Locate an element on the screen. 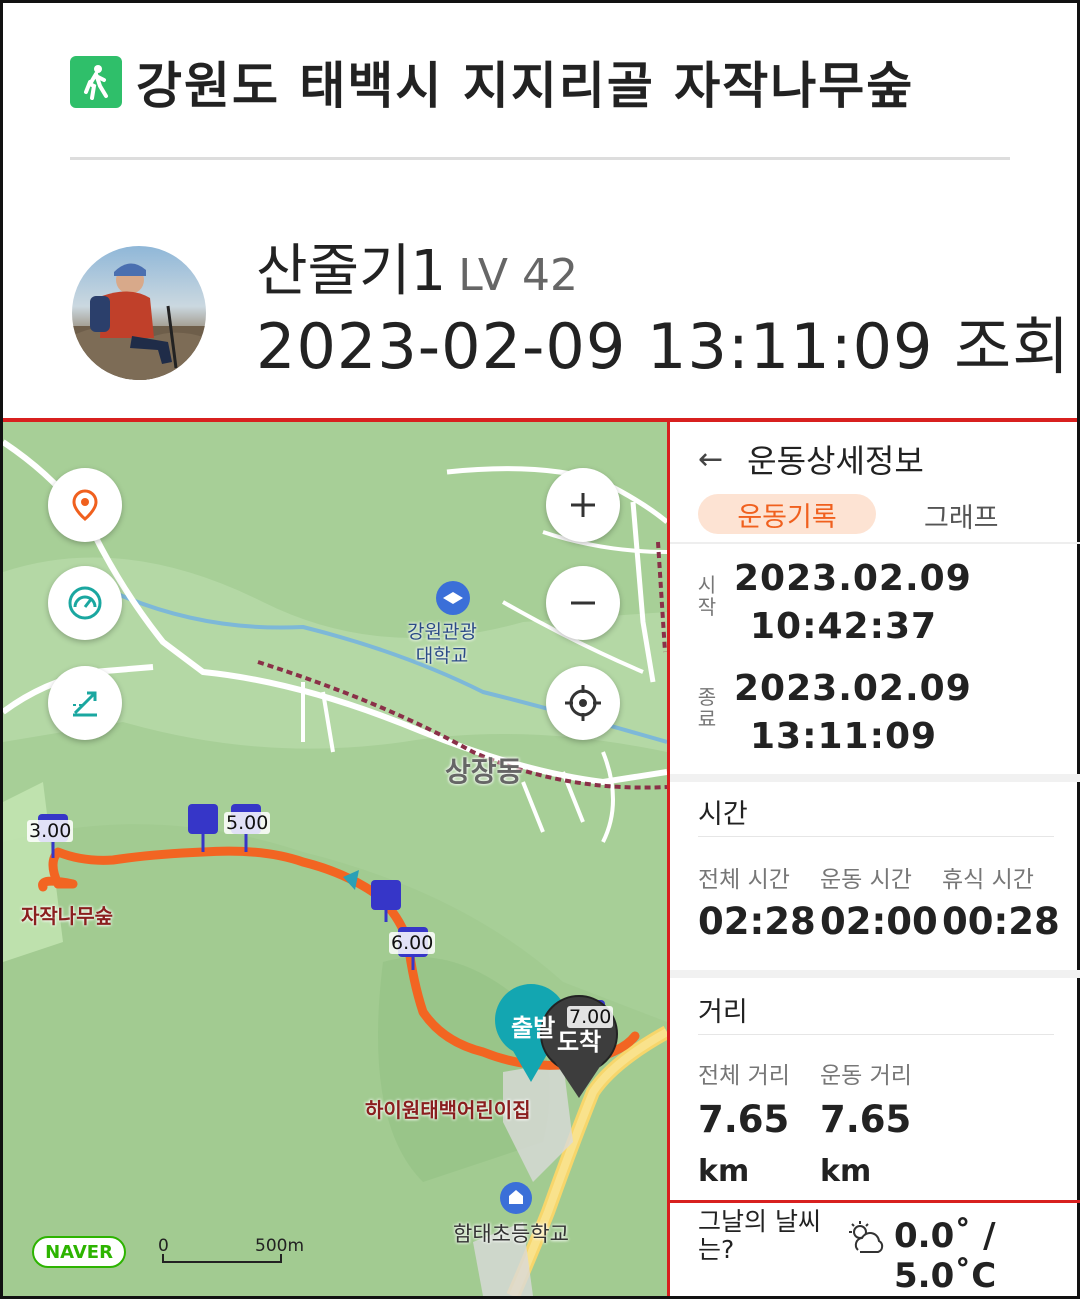 Image resolution: width=1080 pixels, height=1299 pixels. tab-graph: 그래프 is located at coordinates (961, 515).